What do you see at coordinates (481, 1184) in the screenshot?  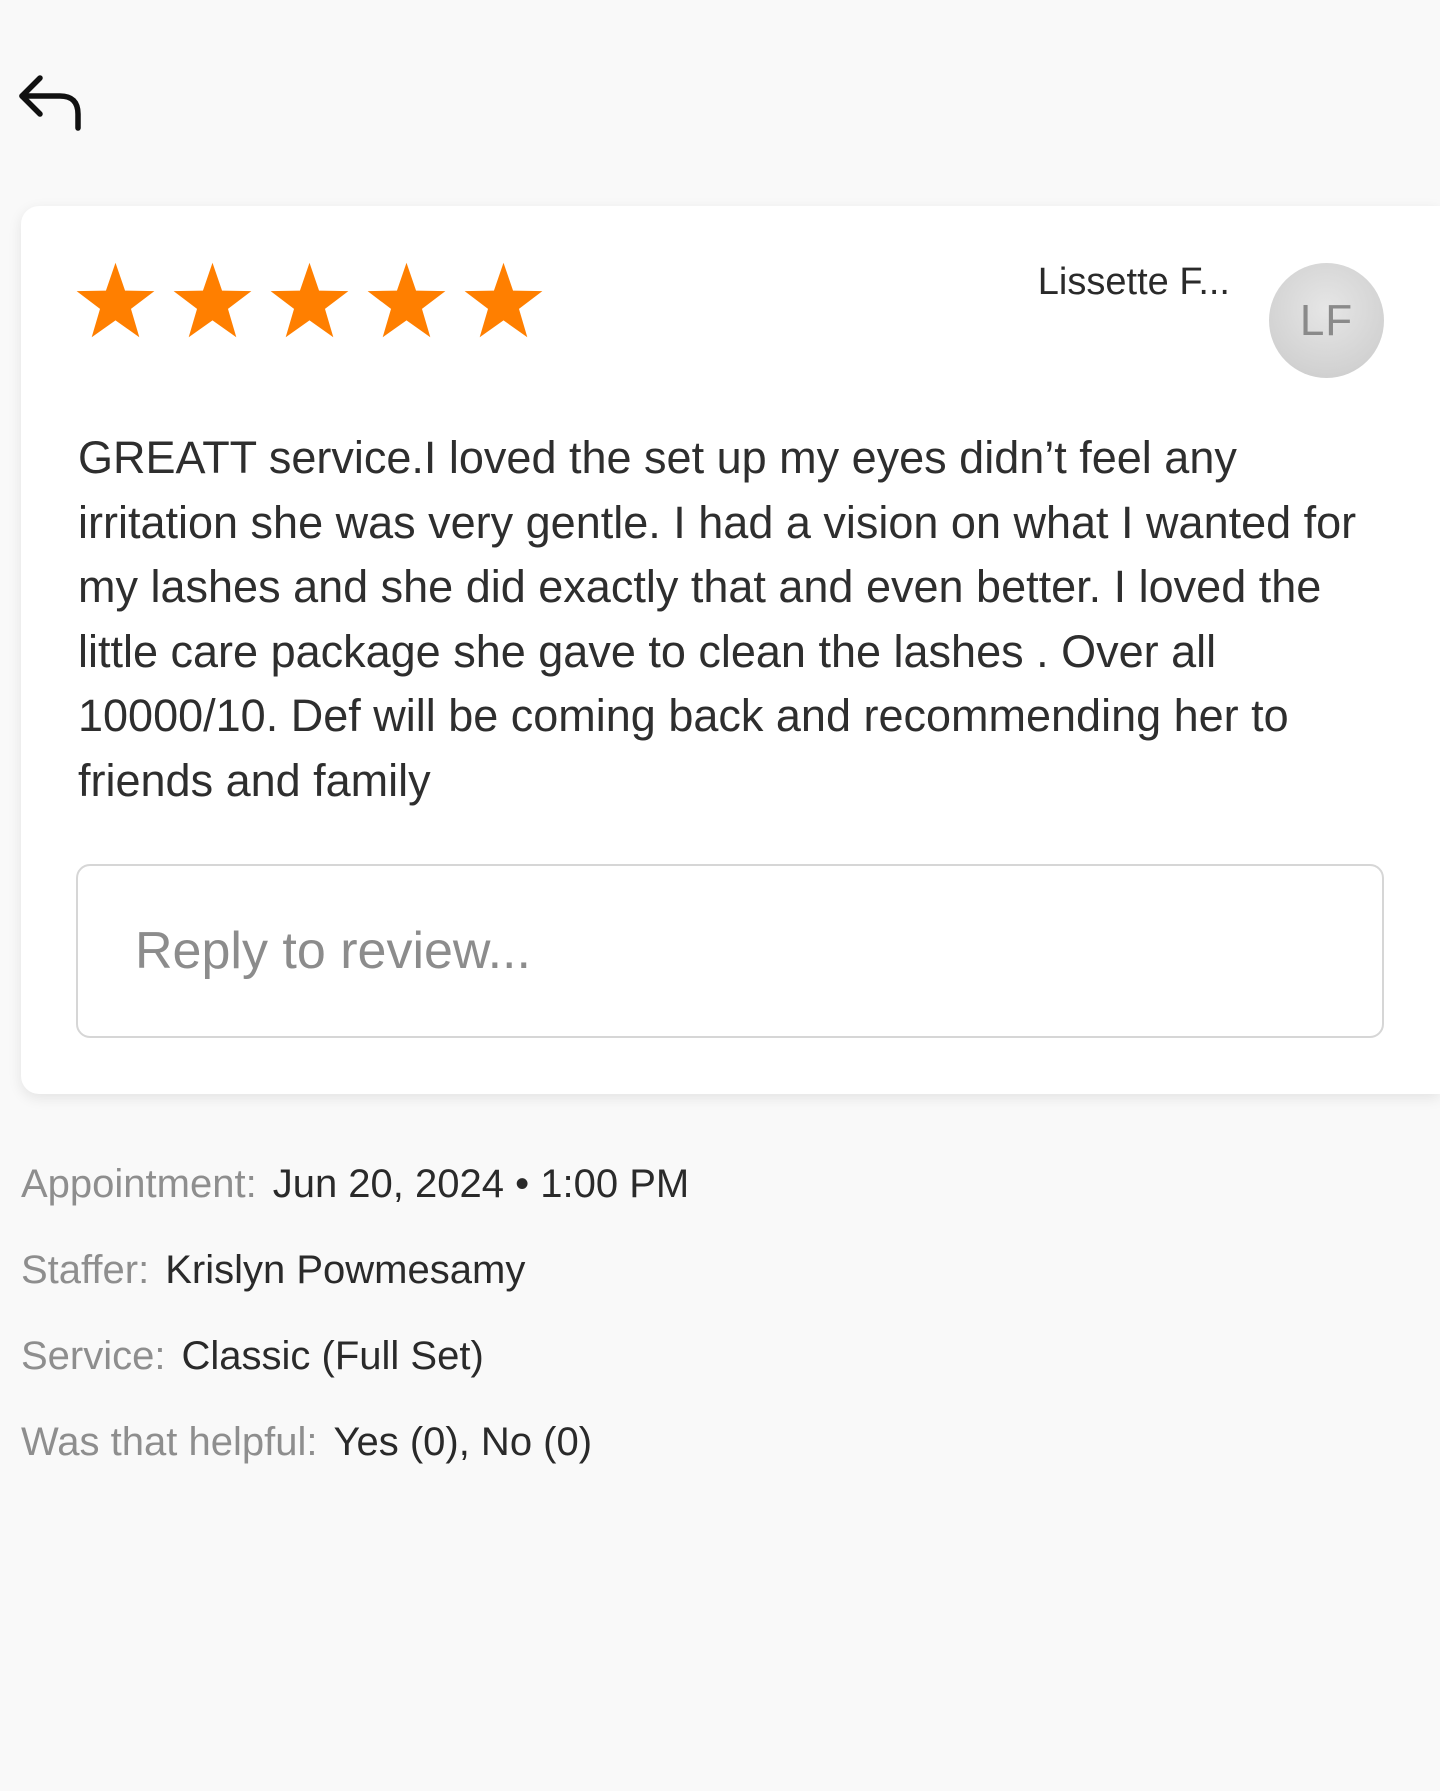 I see `appointment-value: Jun 20, 2024 • 1:00 PM` at bounding box center [481, 1184].